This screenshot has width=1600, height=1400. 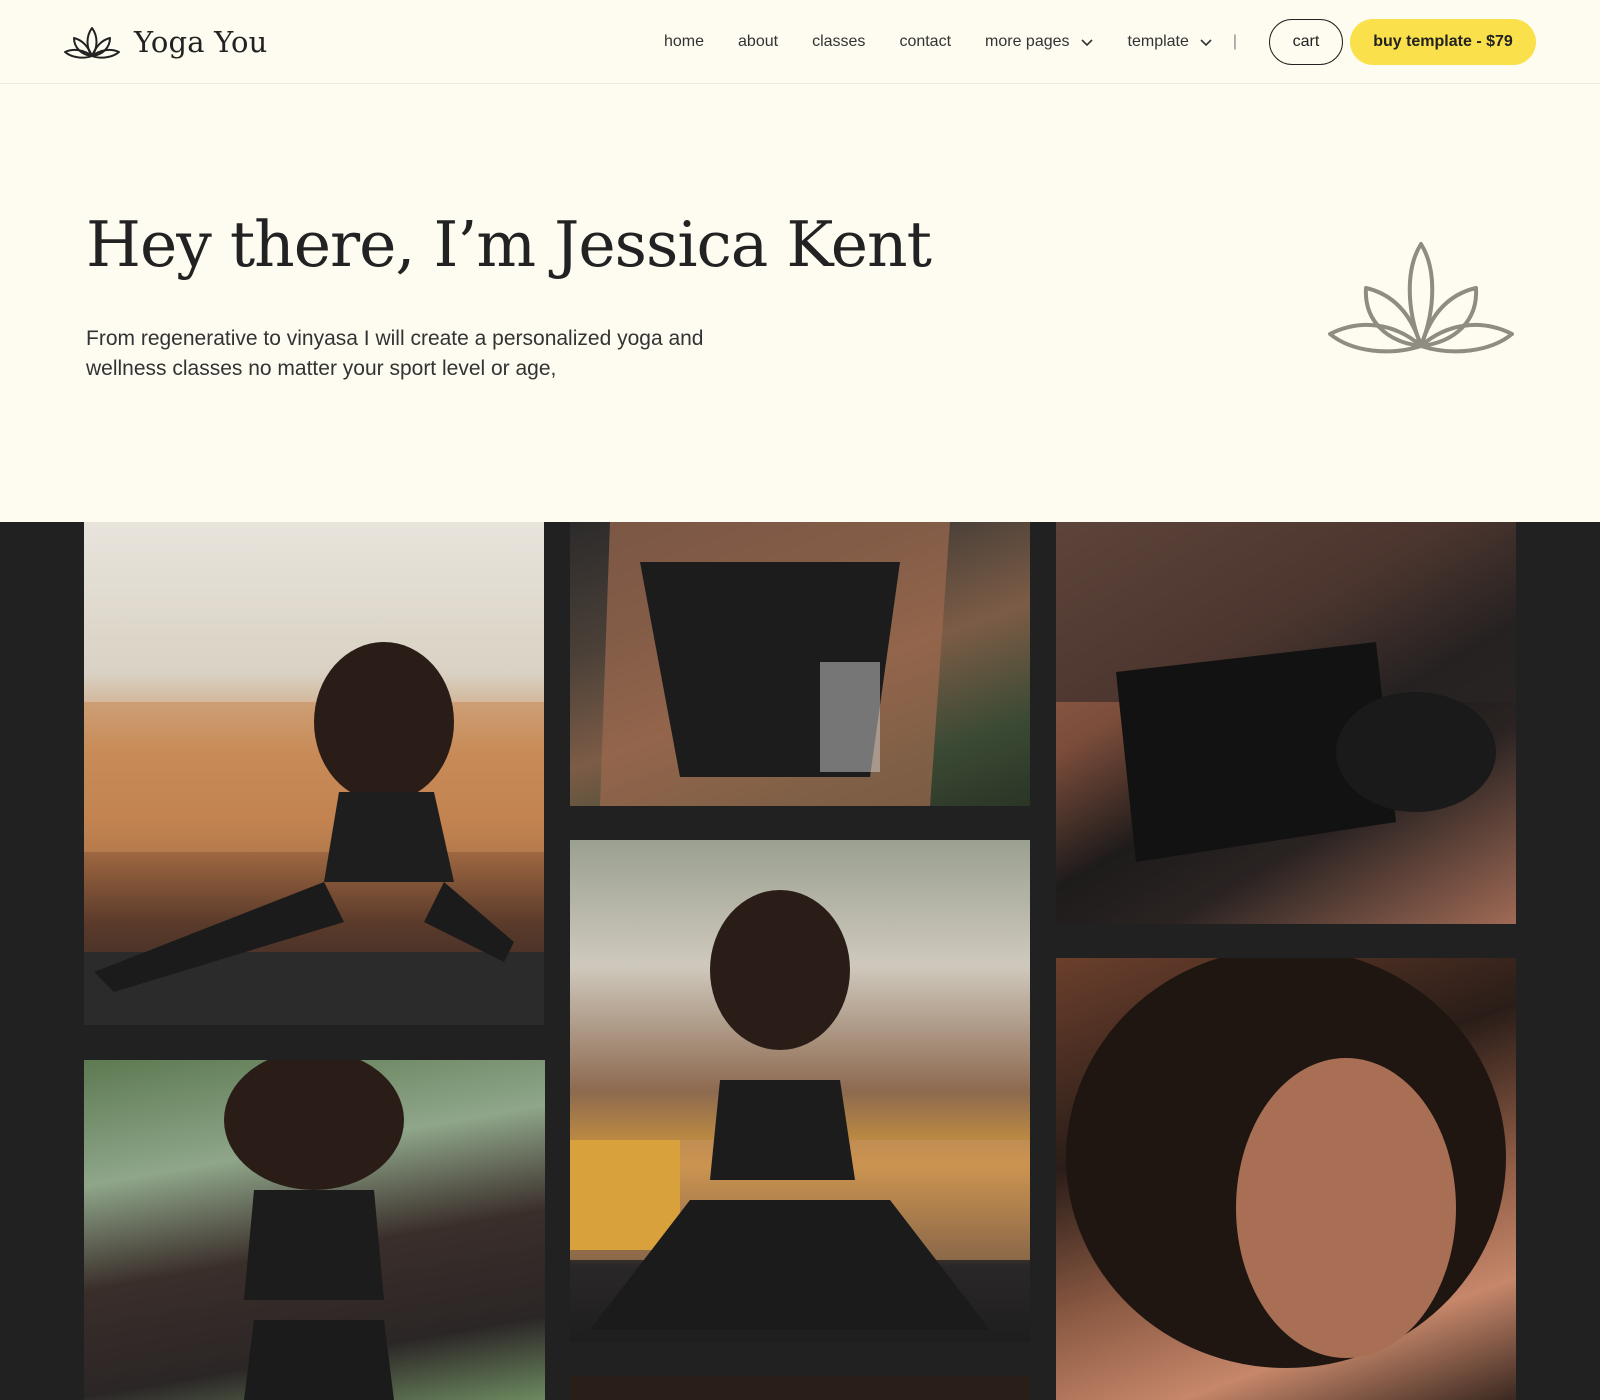 What do you see at coordinates (1286, 723) in the screenshot?
I see `gallery-photo-phone` at bounding box center [1286, 723].